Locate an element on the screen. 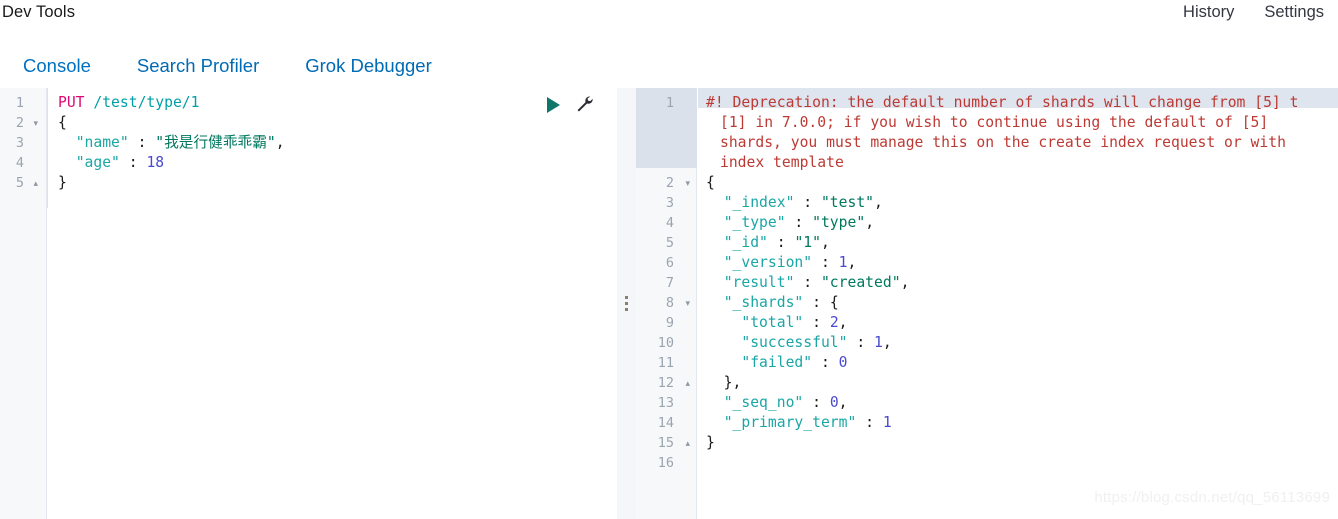 This screenshot has height=519, width=1338. response-line-number: 12 is located at coordinates (665, 383).